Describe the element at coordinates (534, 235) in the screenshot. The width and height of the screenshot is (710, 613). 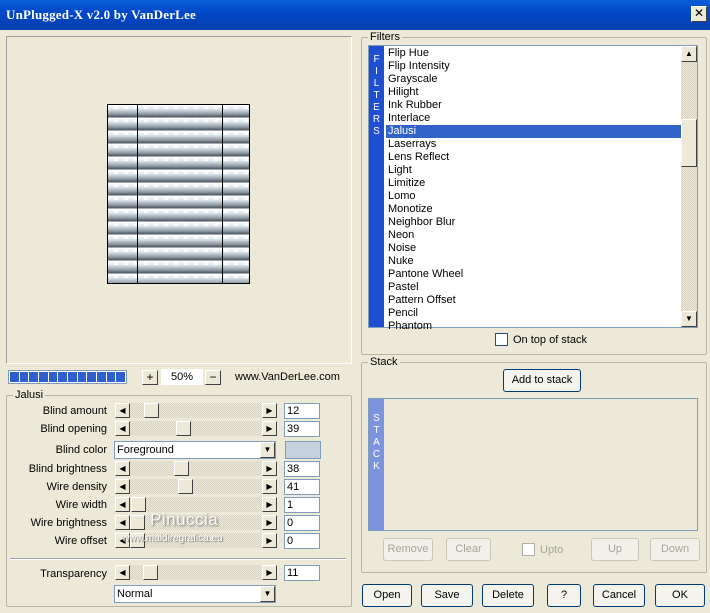
I see `filter-item: Neon` at that location.